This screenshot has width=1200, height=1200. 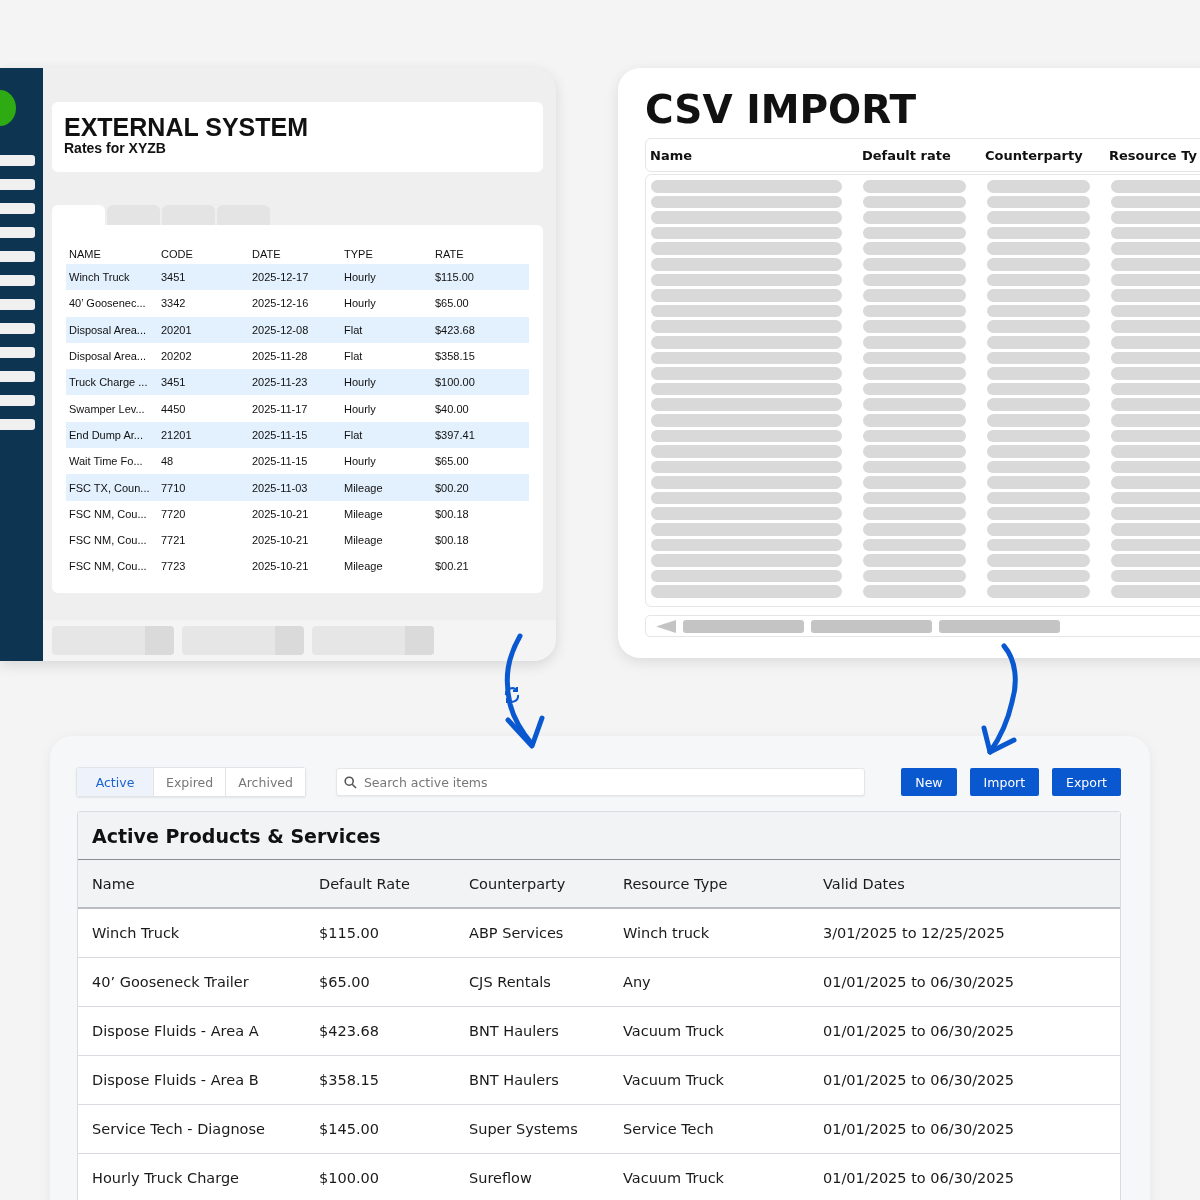 I want to click on subtitle: Rates for XYZB, so click(x=115, y=148).